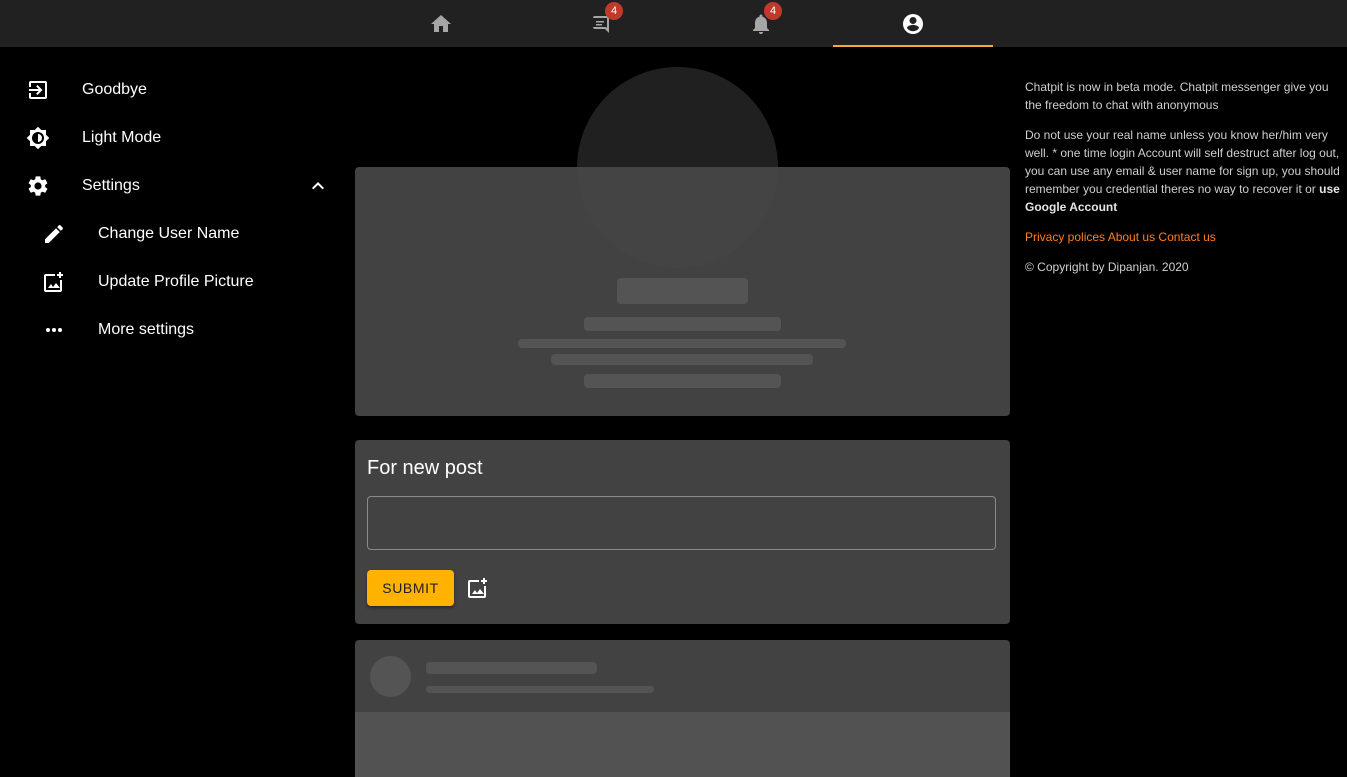  What do you see at coordinates (38, 186) in the screenshot?
I see `gear-icon` at bounding box center [38, 186].